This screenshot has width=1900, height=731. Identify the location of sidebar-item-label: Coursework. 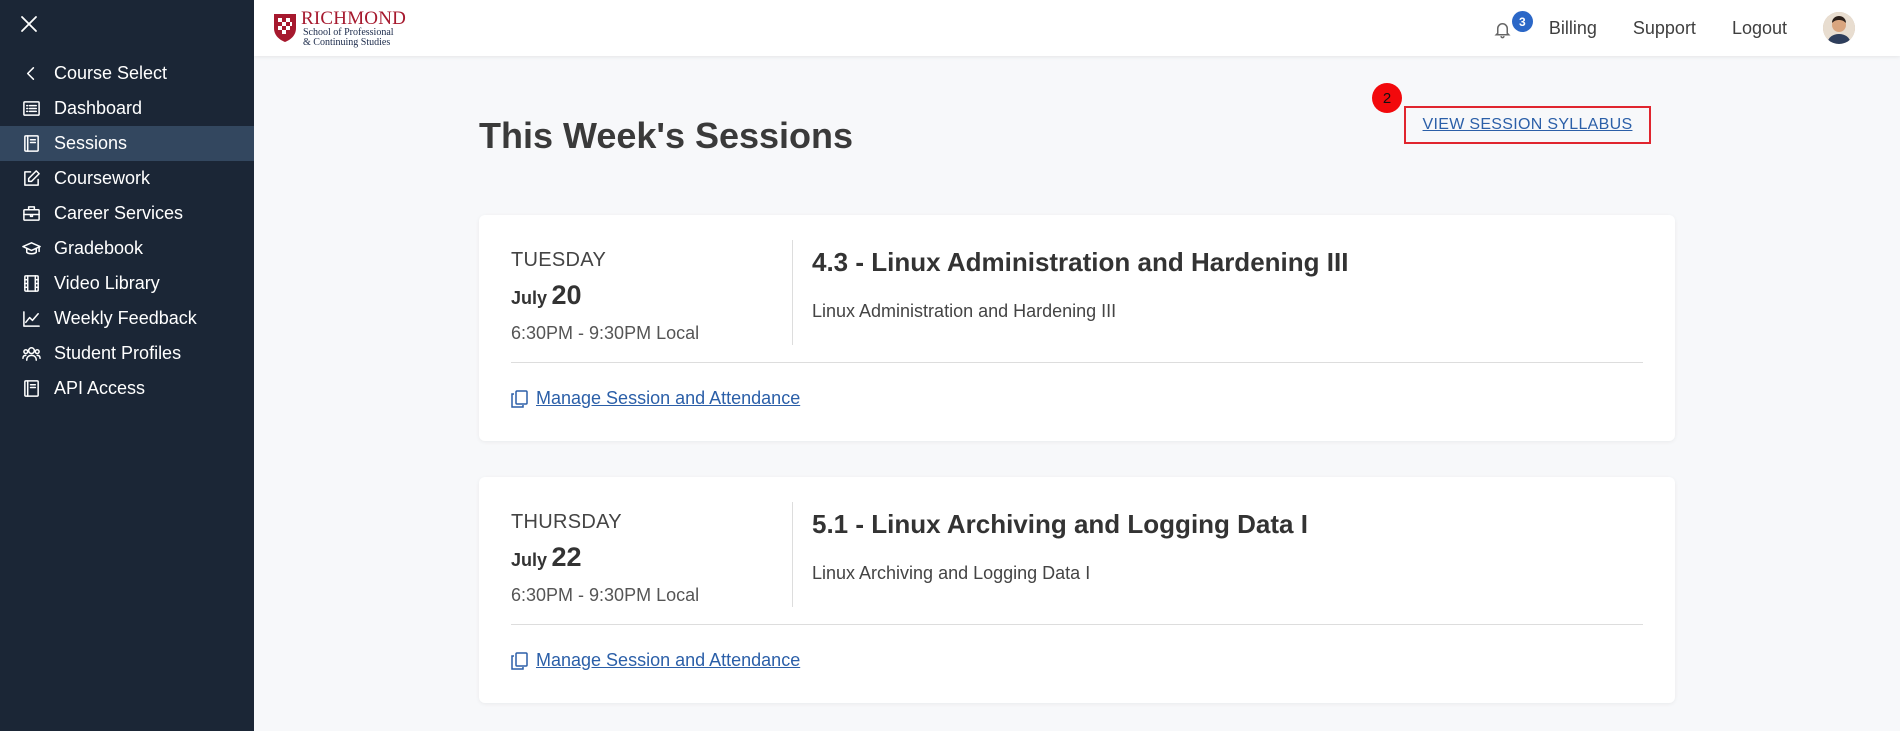
(102, 178).